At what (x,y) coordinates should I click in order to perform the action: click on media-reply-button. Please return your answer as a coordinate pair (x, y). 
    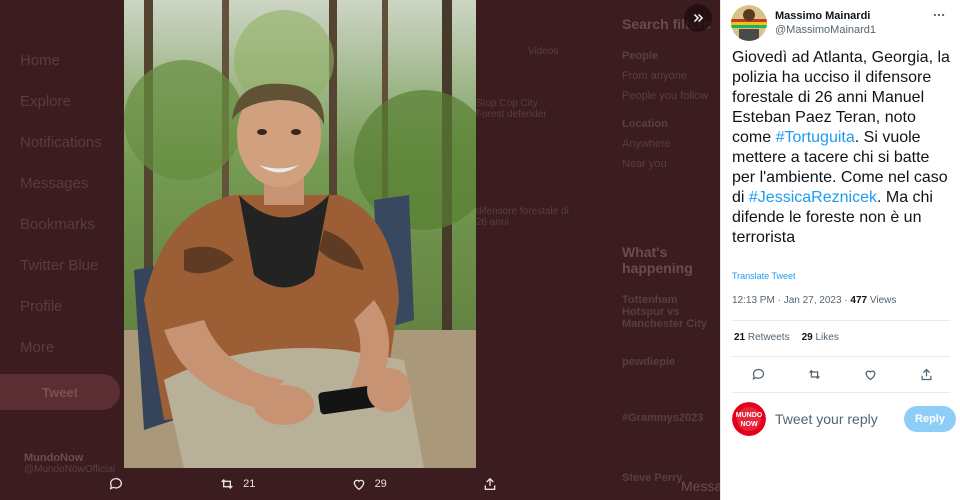
    Looking at the image, I should click on (116, 484).